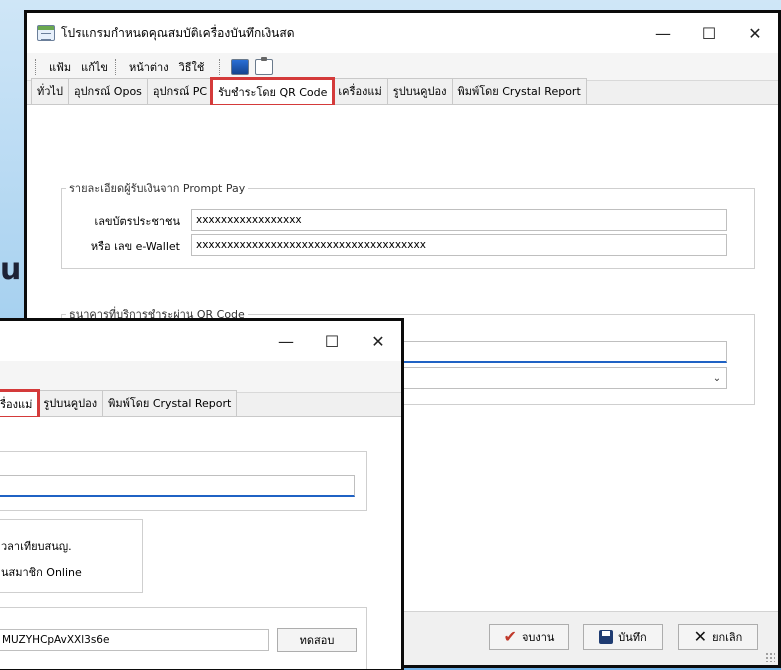 This screenshot has width=781, height=670. Describe the element at coordinates (510, 636) in the screenshot. I see `checkmark-icon: ✔` at that location.